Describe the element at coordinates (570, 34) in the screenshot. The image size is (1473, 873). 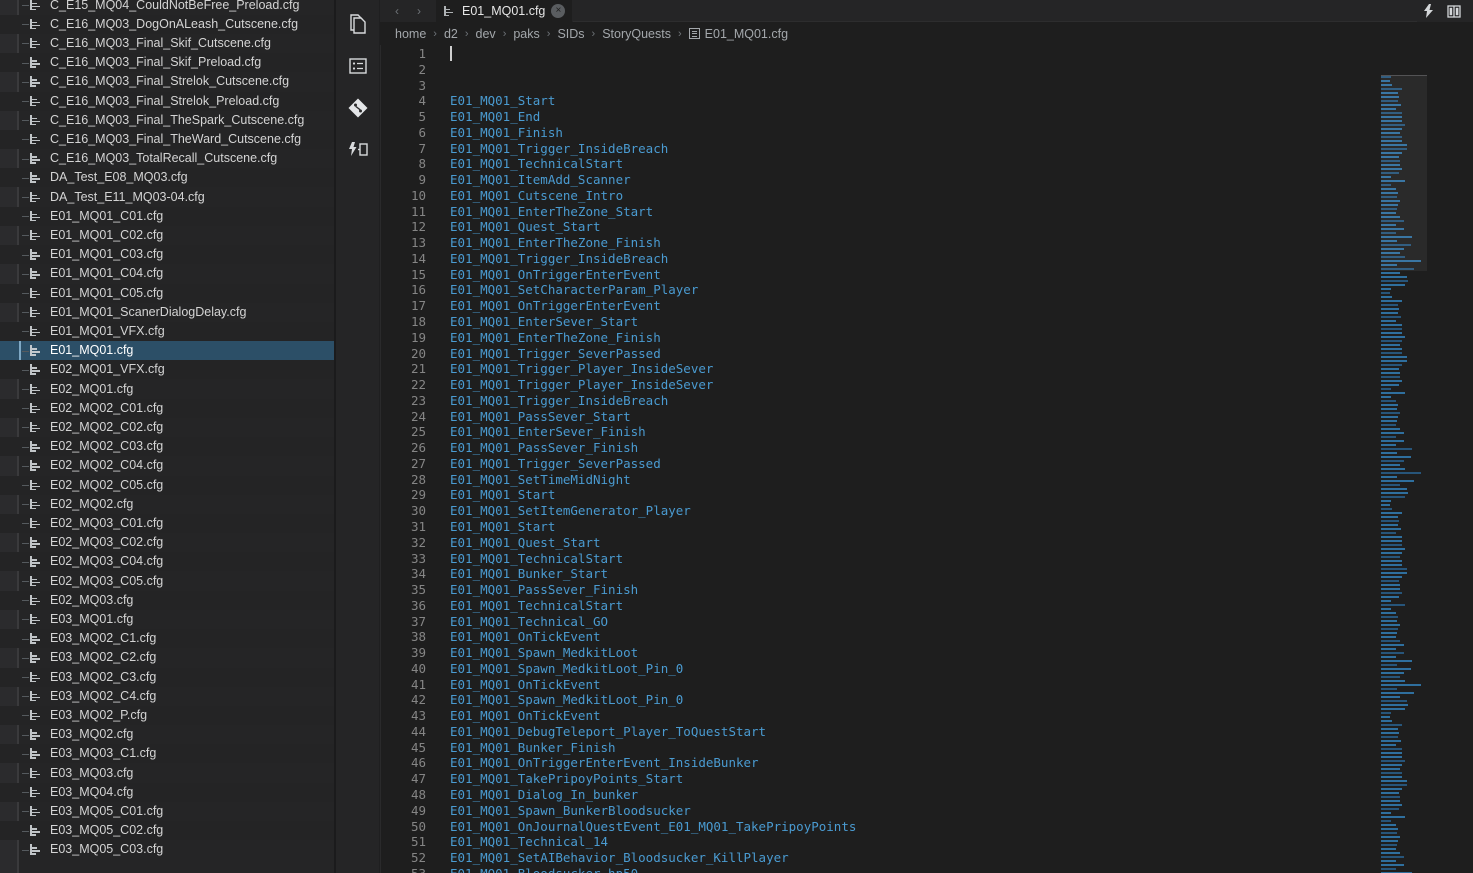
I see `breadcrumb-item: SIDs` at that location.